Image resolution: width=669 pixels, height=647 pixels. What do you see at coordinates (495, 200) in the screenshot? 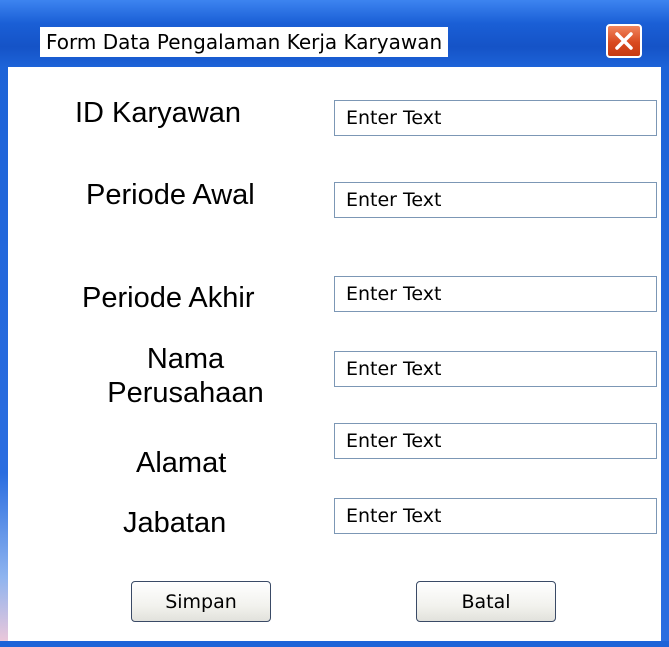
I see `periode-awal-input` at bounding box center [495, 200].